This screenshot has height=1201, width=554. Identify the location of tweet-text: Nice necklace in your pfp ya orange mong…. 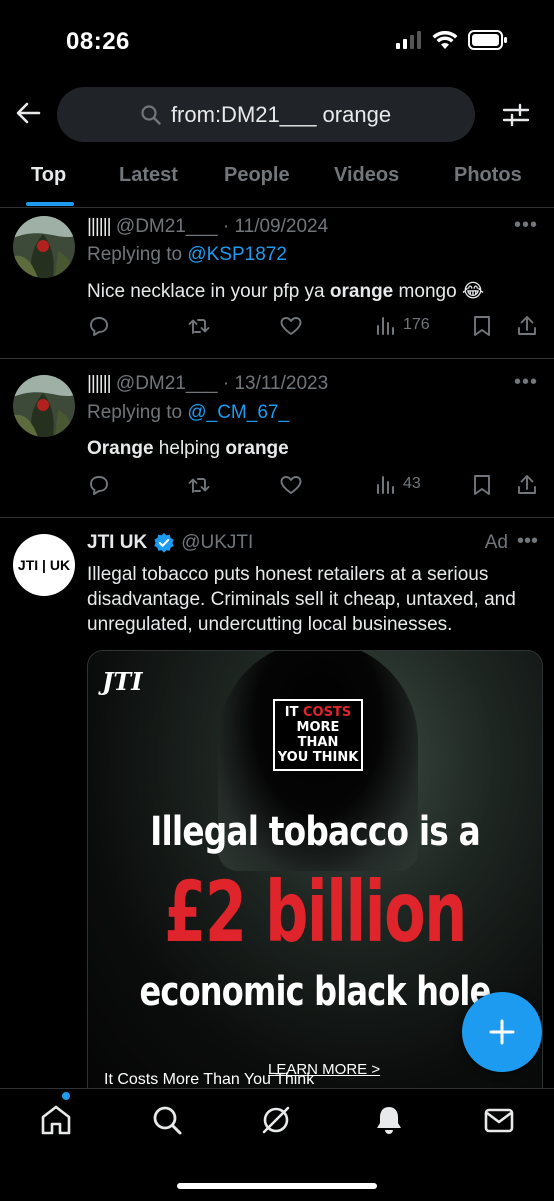
(286, 291).